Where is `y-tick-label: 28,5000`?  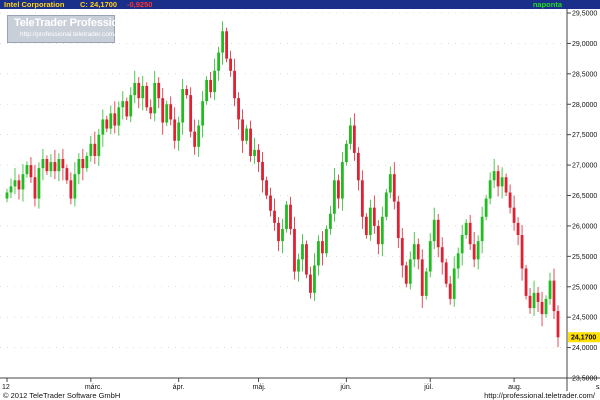 y-tick-label: 28,5000 is located at coordinates (584, 74).